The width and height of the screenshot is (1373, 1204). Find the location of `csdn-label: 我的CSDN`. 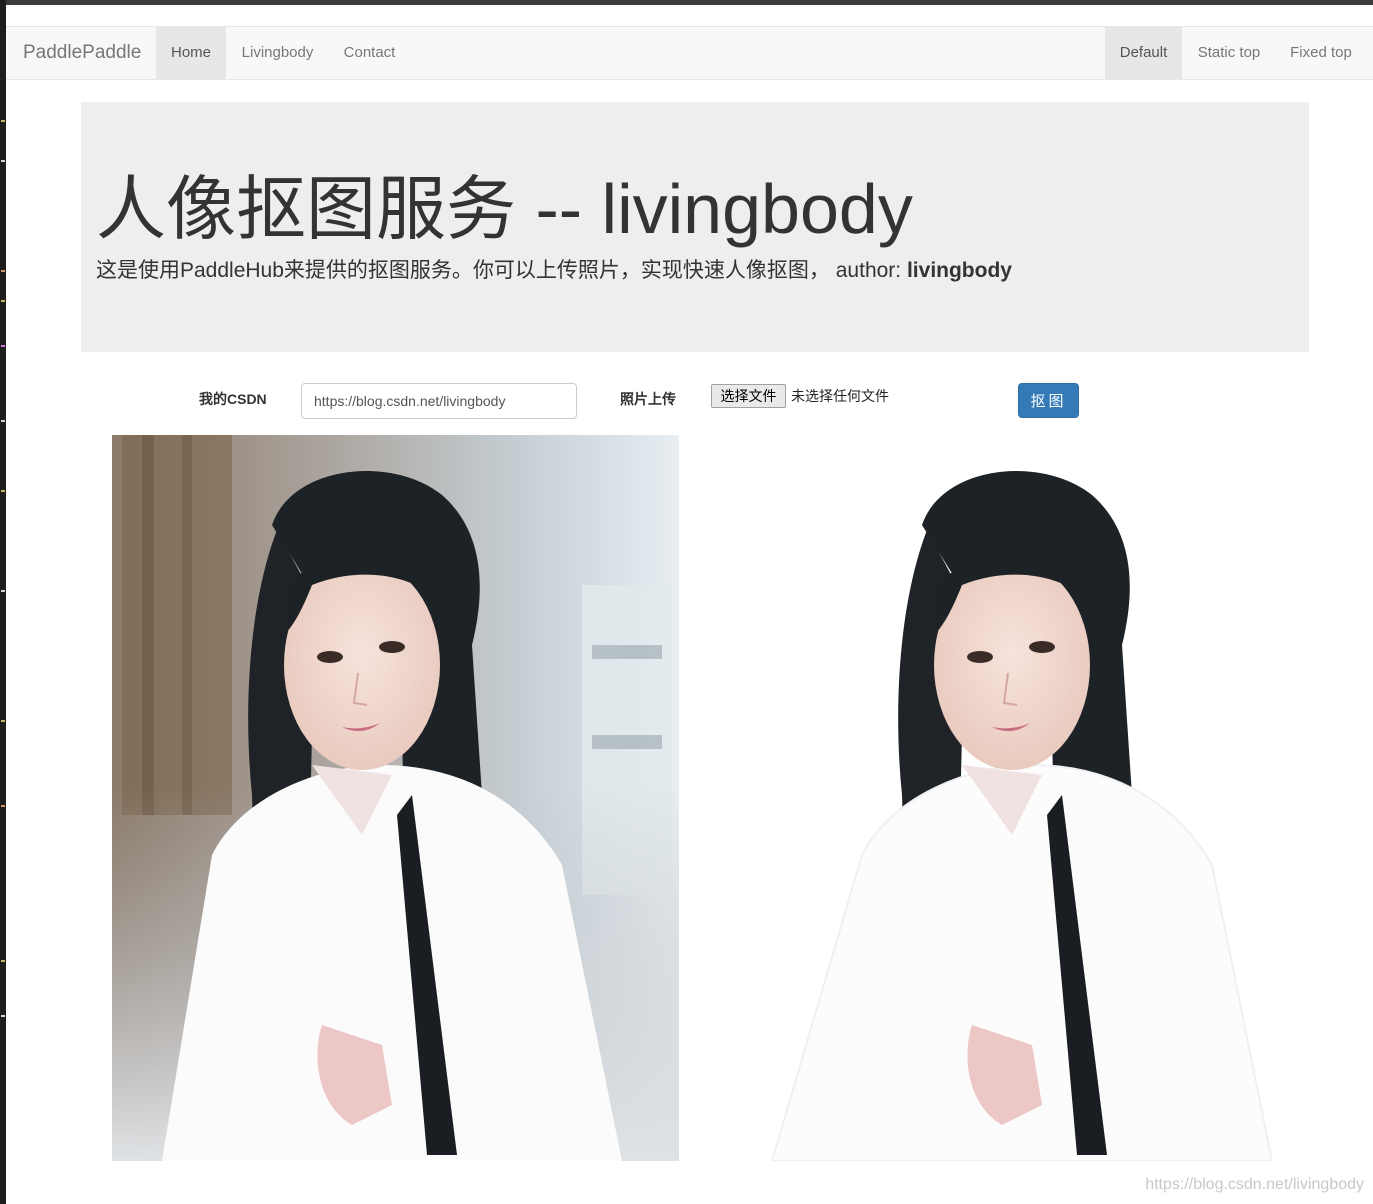

csdn-label: 我的CSDN is located at coordinates (233, 399).